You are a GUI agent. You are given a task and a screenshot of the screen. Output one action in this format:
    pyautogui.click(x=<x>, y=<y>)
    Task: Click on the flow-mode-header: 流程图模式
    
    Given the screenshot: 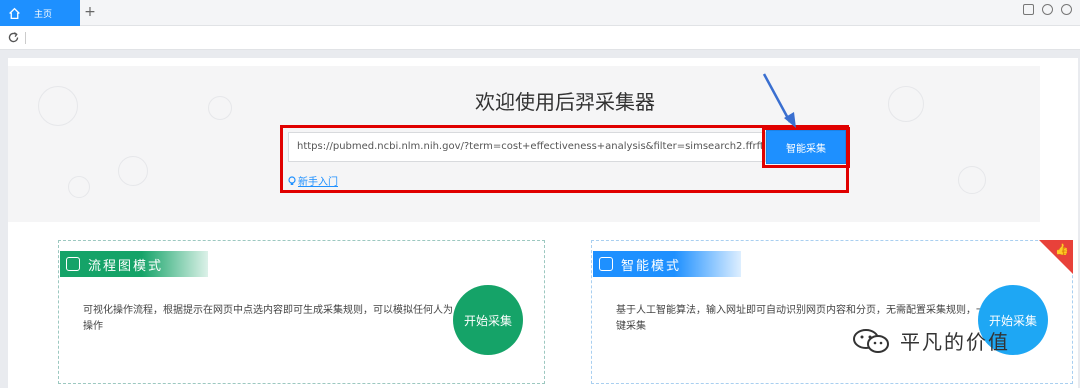 What is the action you would take?
    pyautogui.click(x=134, y=264)
    